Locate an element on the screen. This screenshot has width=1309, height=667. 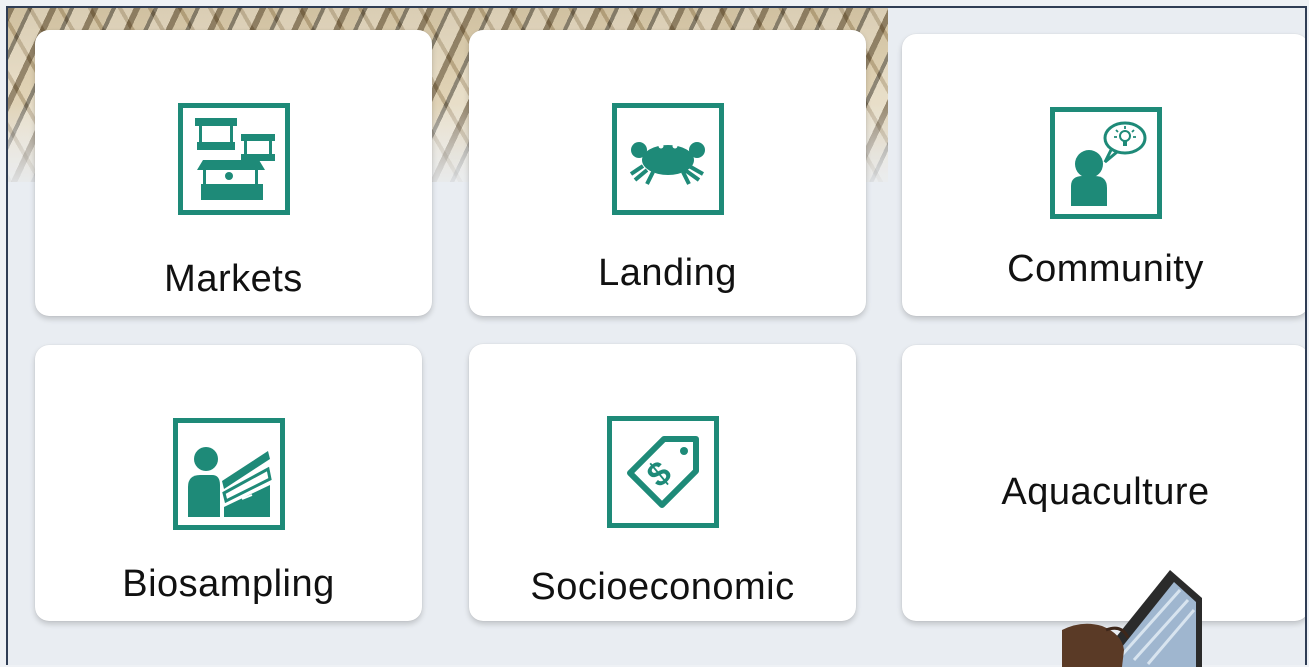
landing-card: Landing is located at coordinates (667, 173).